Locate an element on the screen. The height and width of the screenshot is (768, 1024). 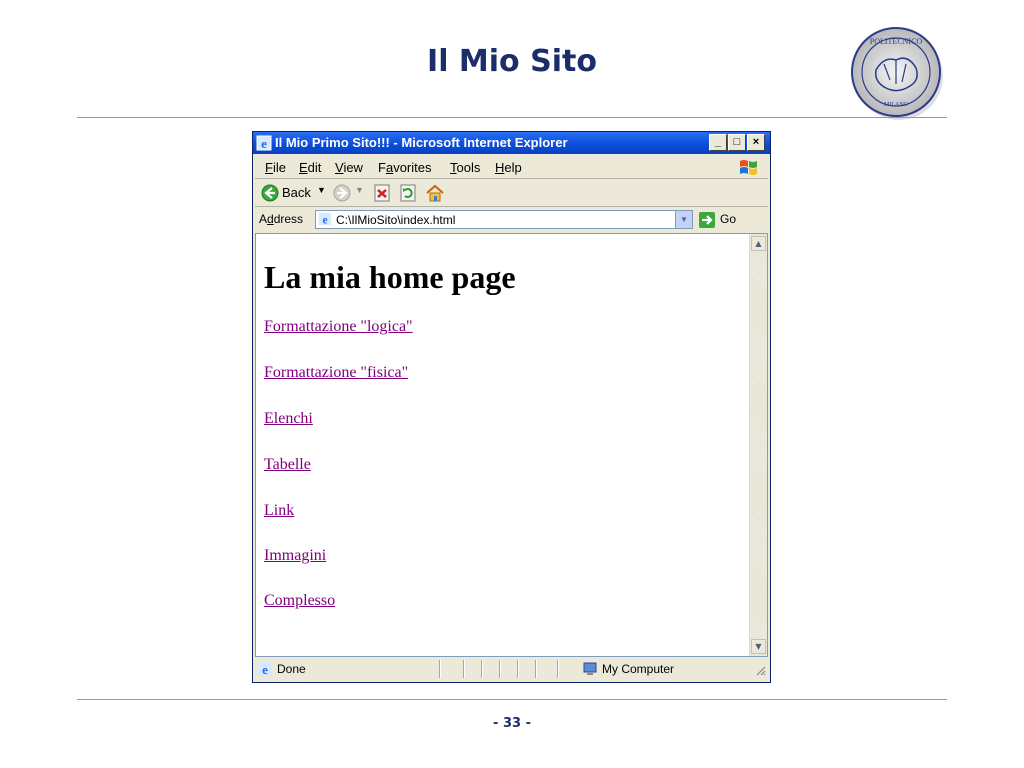
zone-text: My Computer is located at coordinates (638, 669).